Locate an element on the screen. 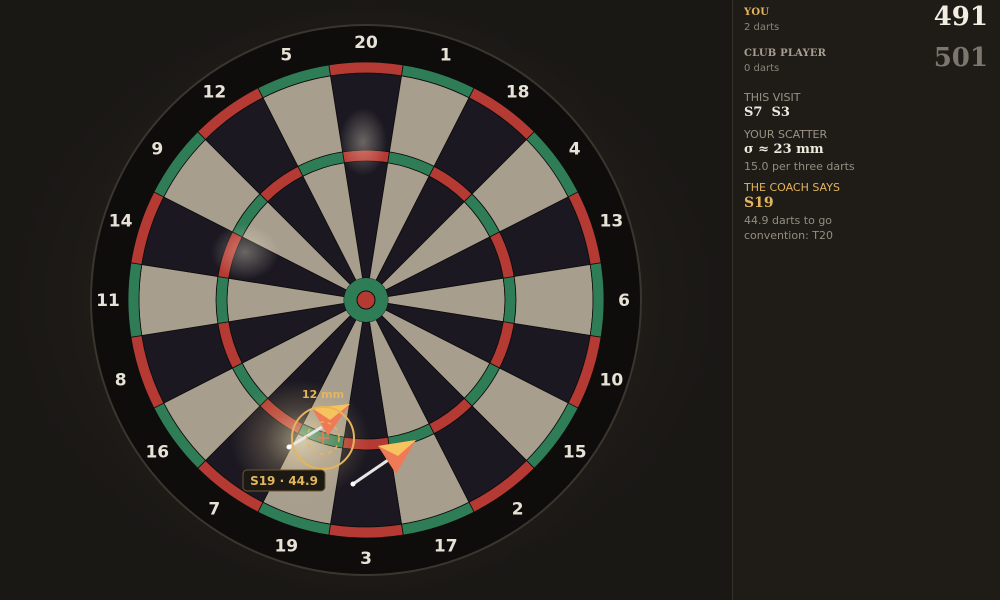  coach-suggestion: S19 is located at coordinates (759, 203).